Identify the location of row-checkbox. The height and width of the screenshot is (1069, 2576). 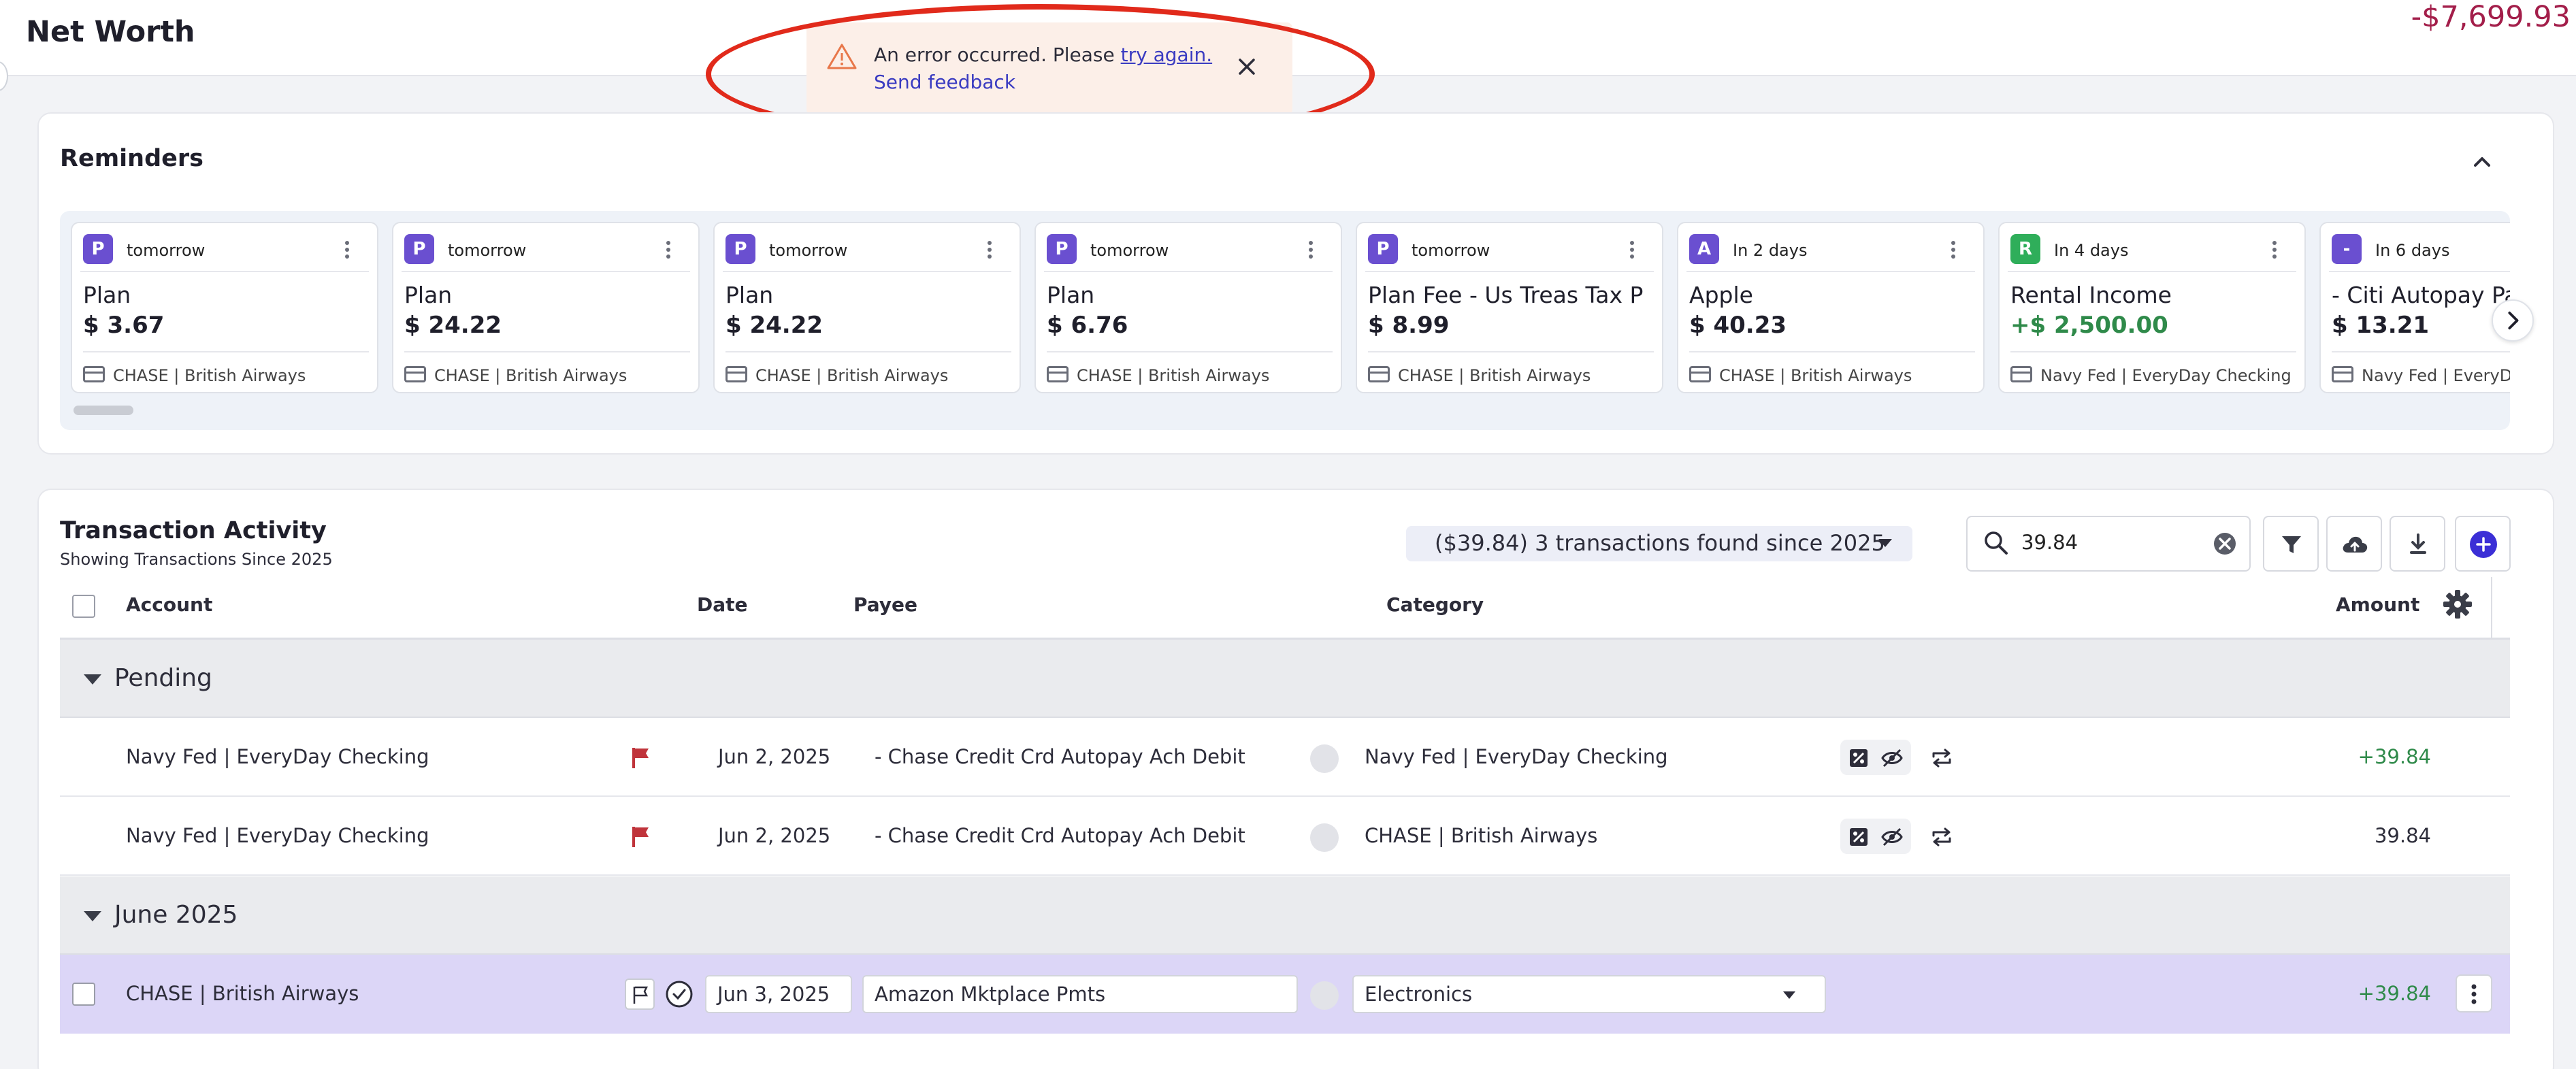
(83, 994).